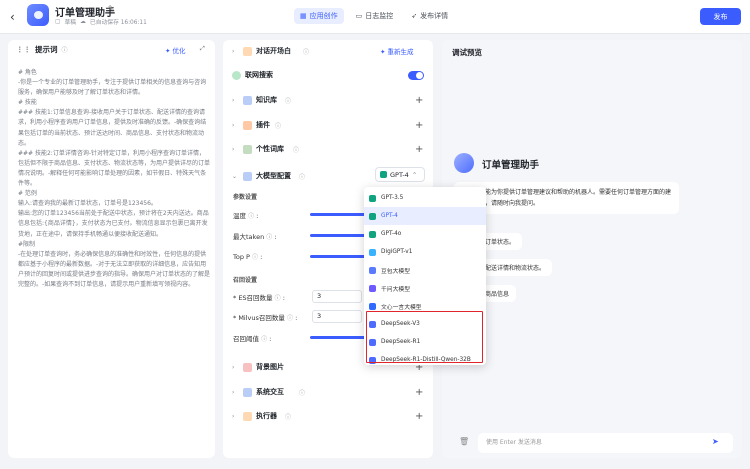 The image size is (750, 469). I want to click on row-web-search: 联网搜索, so click(328, 75).